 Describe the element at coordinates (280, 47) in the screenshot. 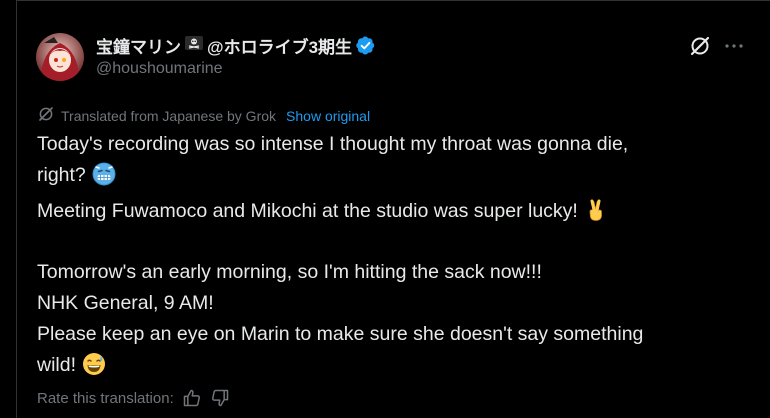

I see `author-name-suffix: @ホロライブ3期生` at that location.